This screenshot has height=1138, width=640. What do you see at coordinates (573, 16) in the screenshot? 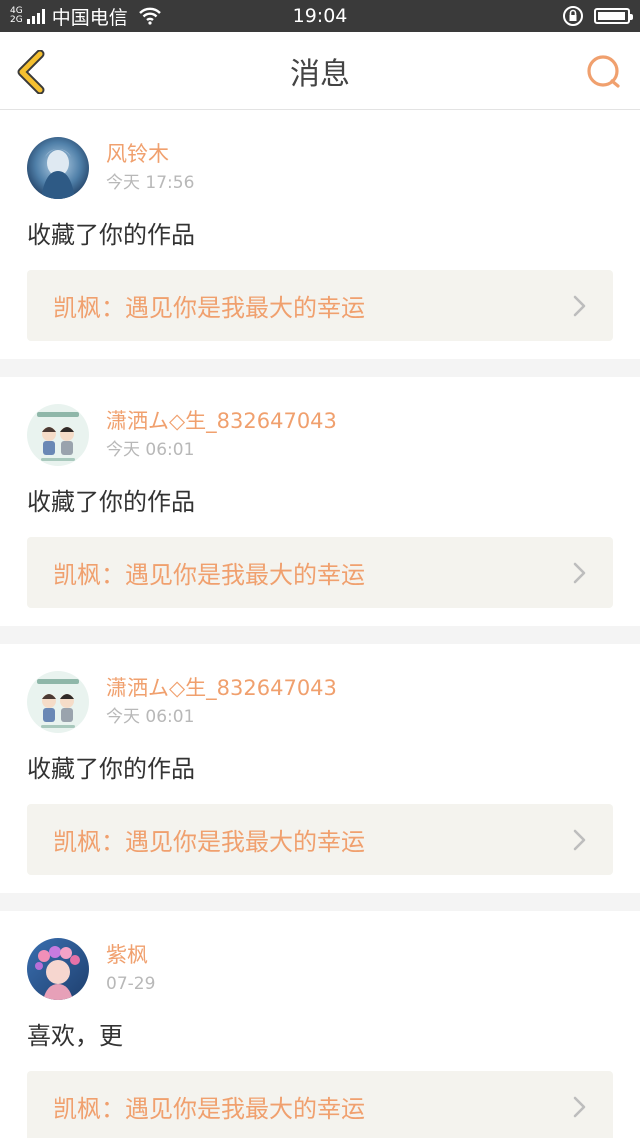
I see `rotation-lock-icon` at bounding box center [573, 16].